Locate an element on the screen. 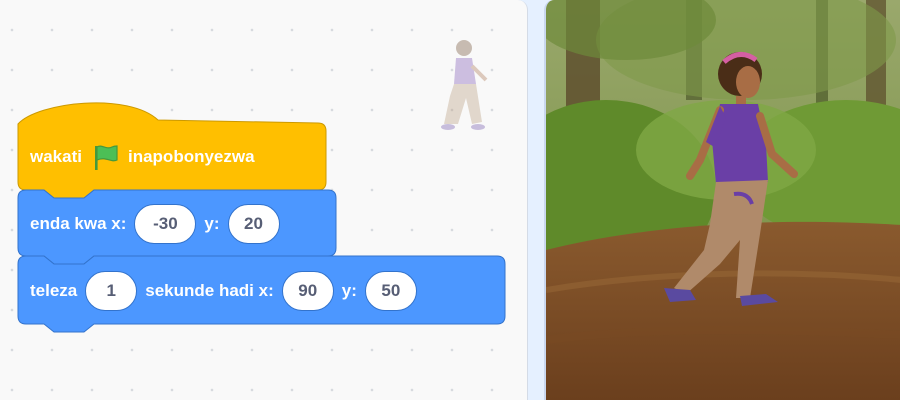 Image resolution: width=900 pixels, height=400 pixels. go-to-xy-block: enda kwa x: -30 y: 20 is located at coordinates (177, 227).